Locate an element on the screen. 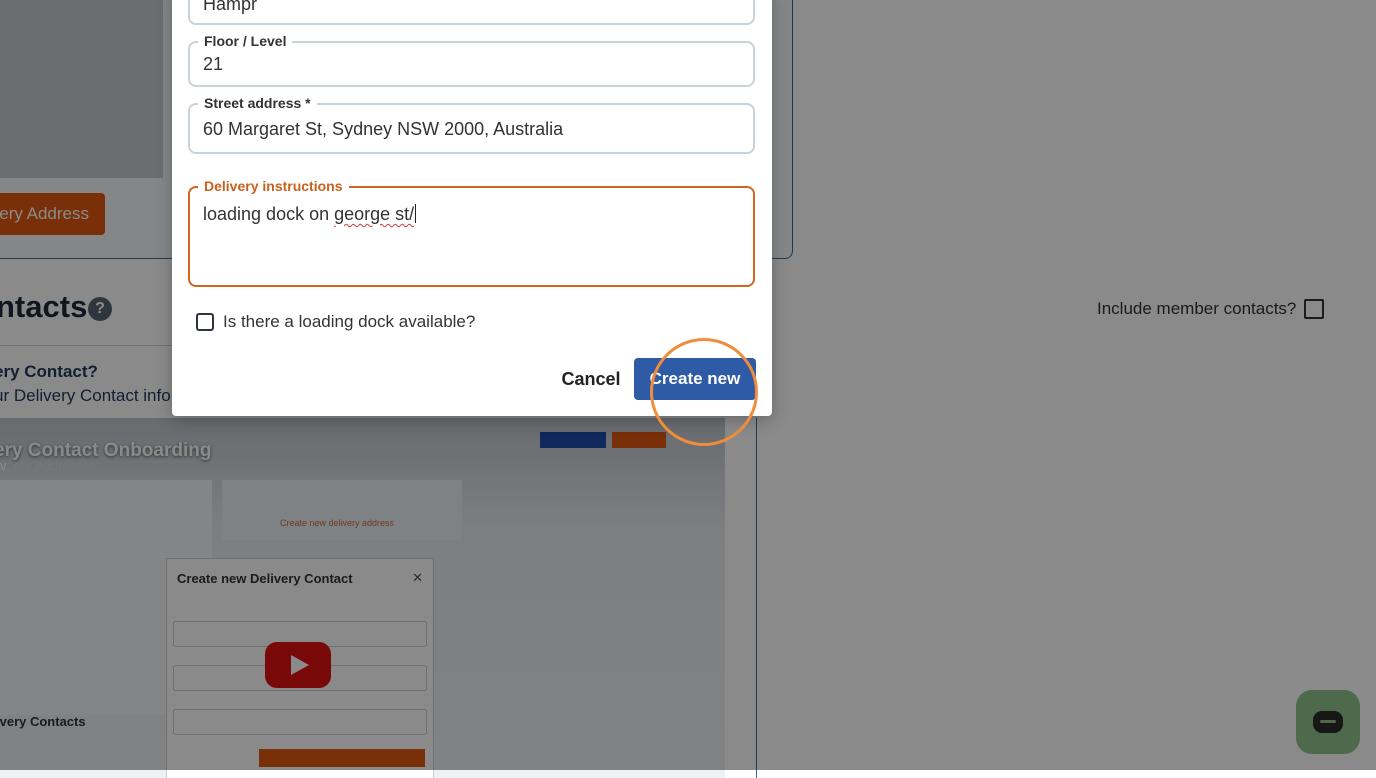 Image resolution: width=1376 pixels, height=778 pixels. loading-dock-label: Is there a loading dock available? is located at coordinates (349, 321).